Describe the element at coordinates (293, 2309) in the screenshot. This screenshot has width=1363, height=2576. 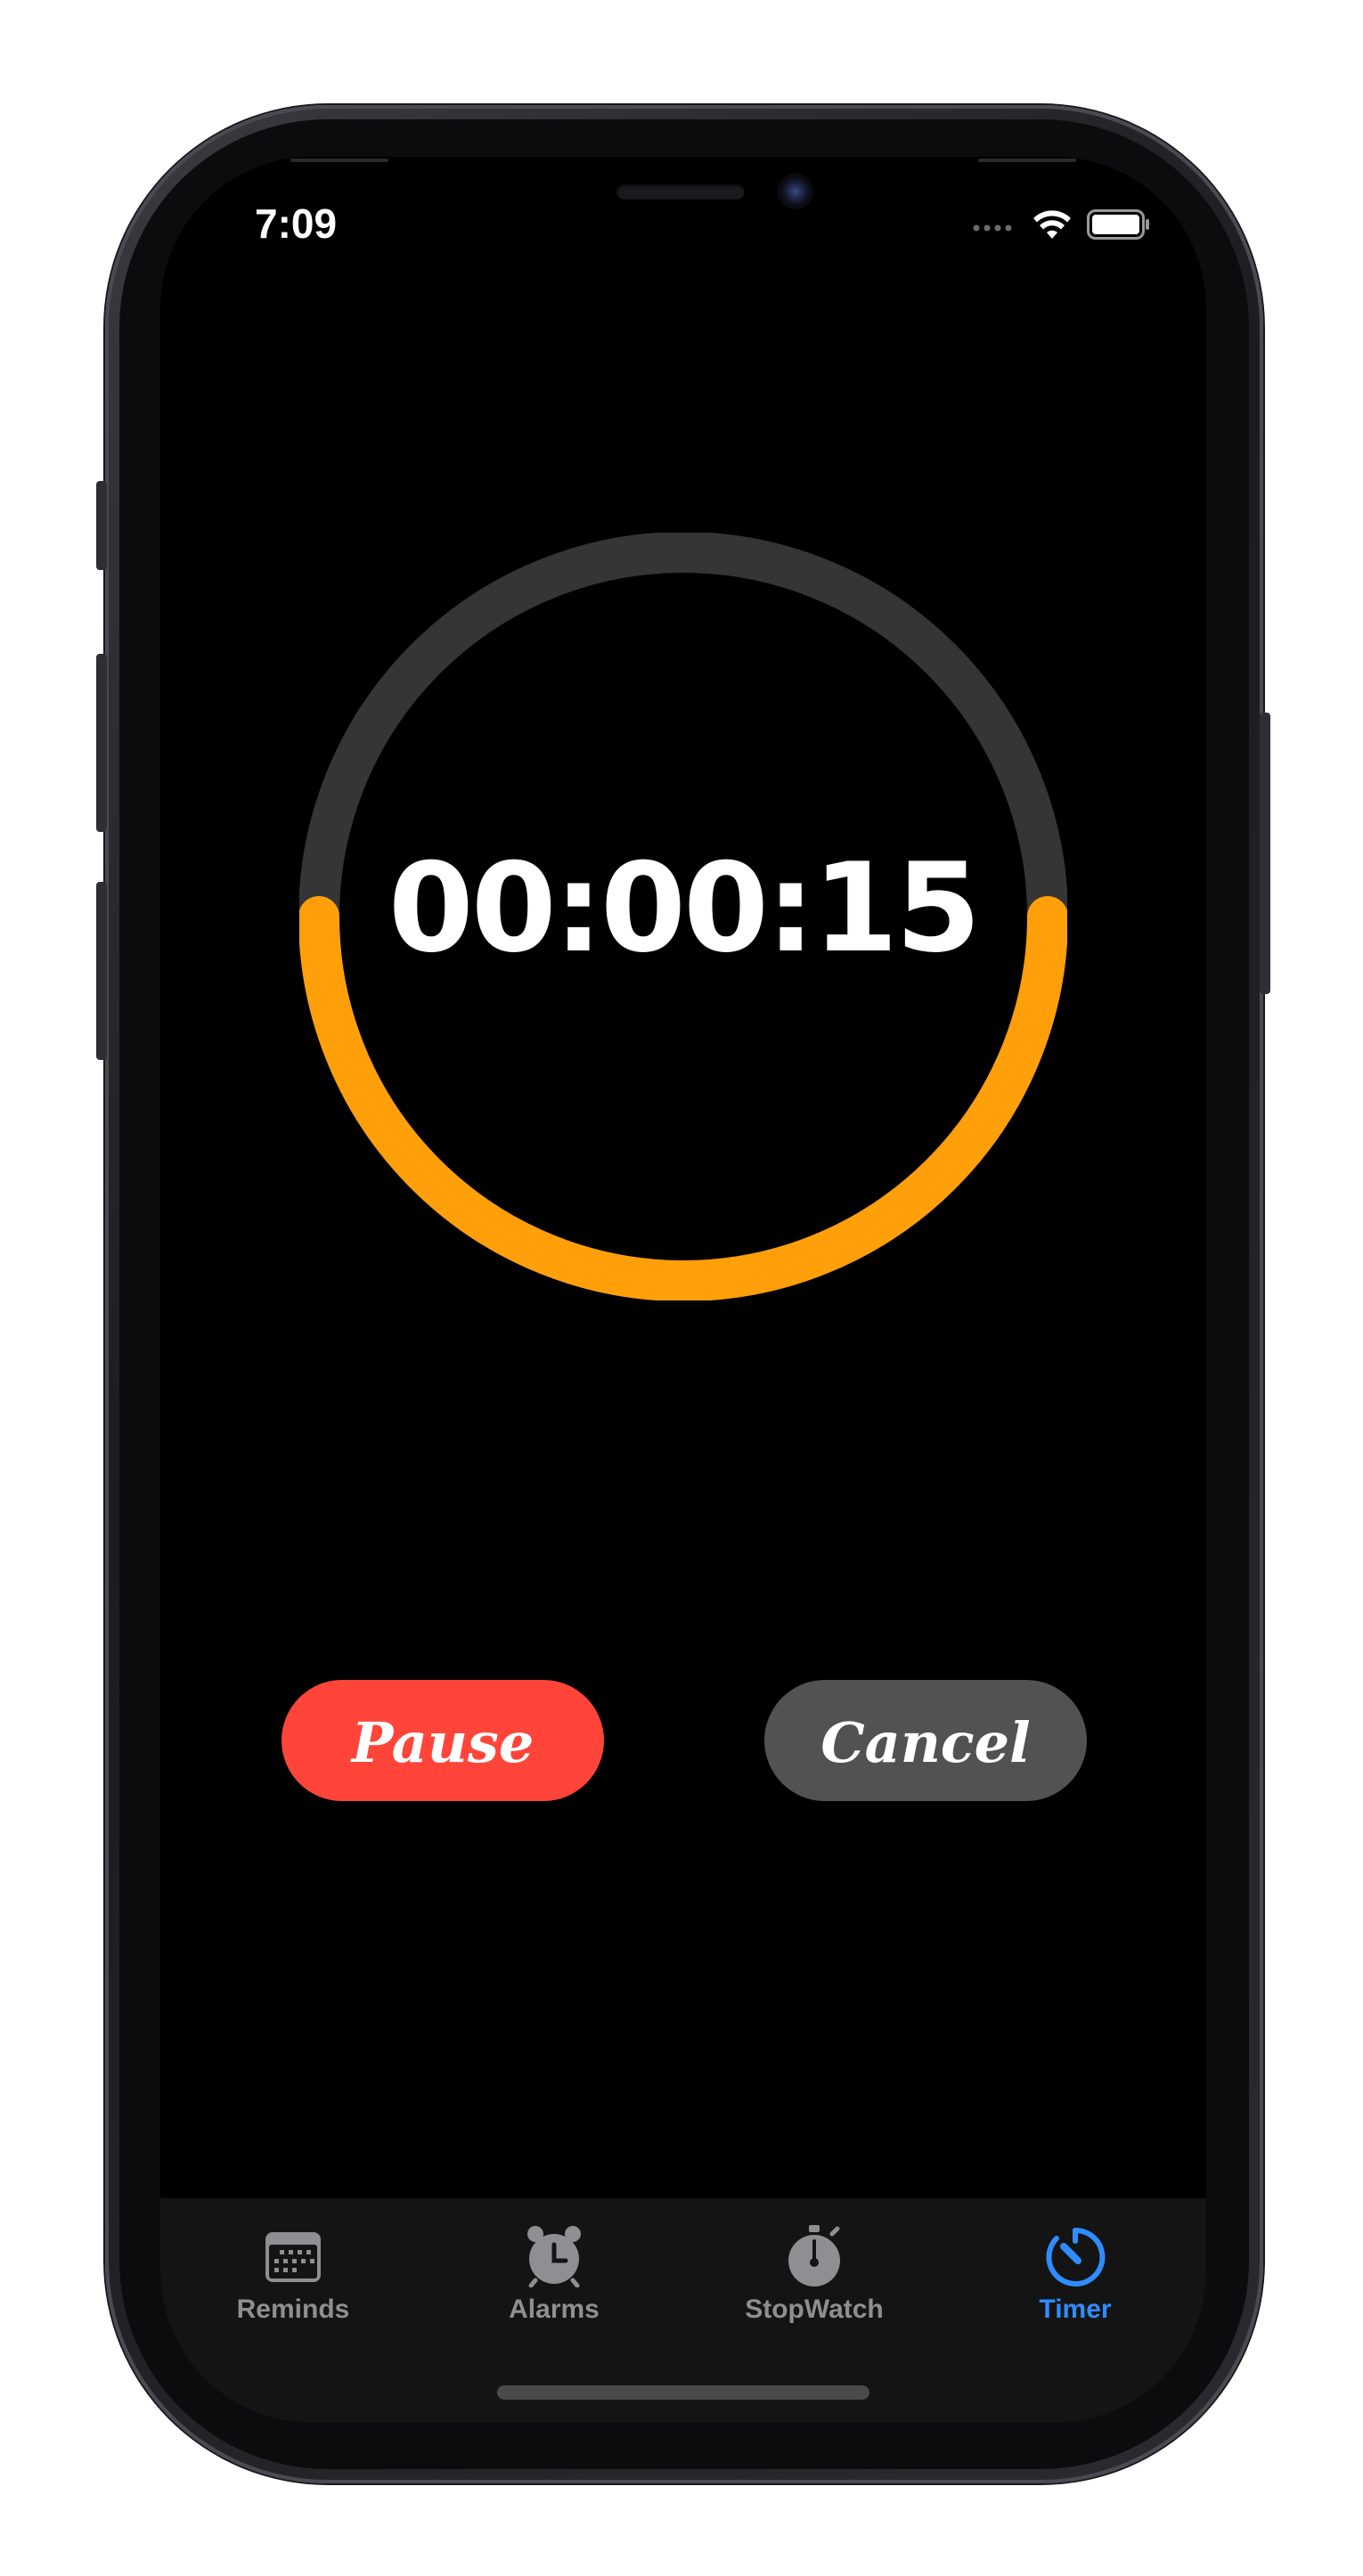
I see `tab-reminds-label: Reminds` at that location.